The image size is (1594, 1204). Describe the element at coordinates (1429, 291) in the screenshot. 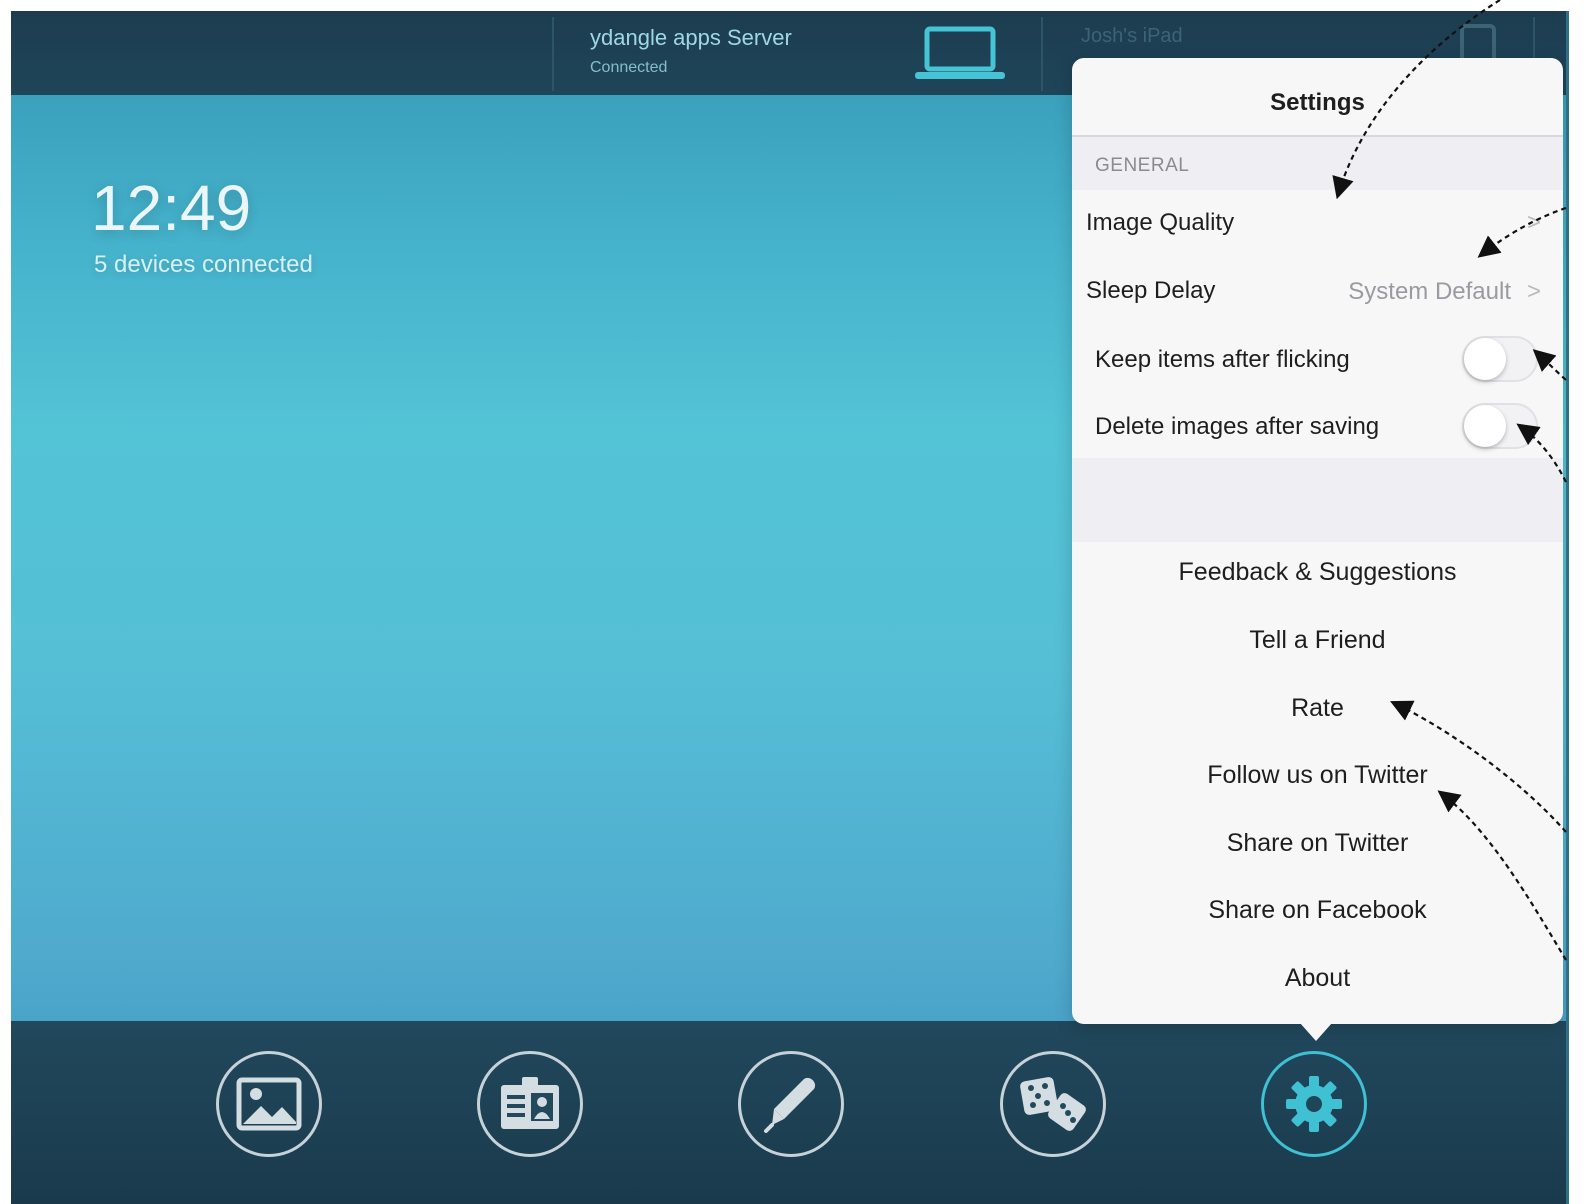

I see `sleep-delay-value: System Default` at that location.